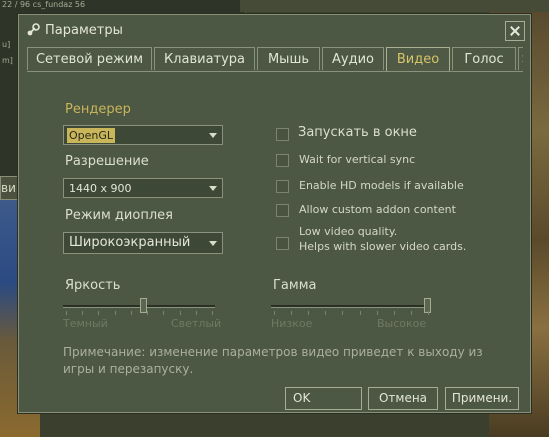 The width and height of the screenshot is (549, 437). Describe the element at coordinates (33, 29) in the screenshot. I see `steam-logo-icon` at that location.